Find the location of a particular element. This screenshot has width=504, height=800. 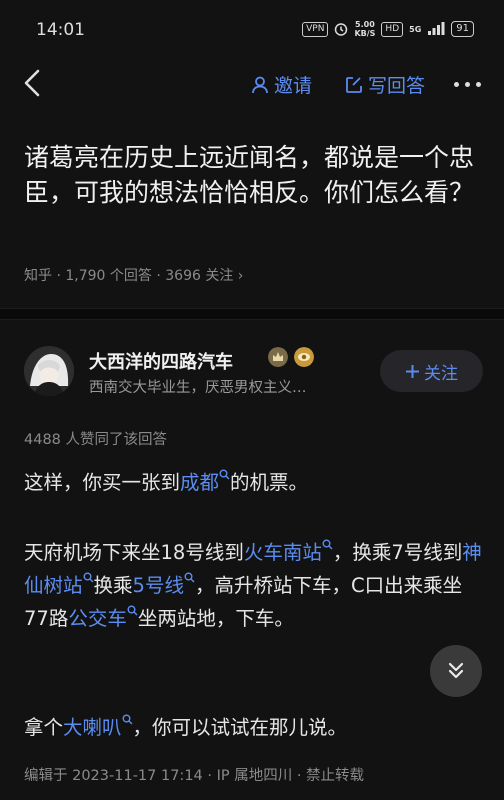

edit-icon is located at coordinates (354, 84).